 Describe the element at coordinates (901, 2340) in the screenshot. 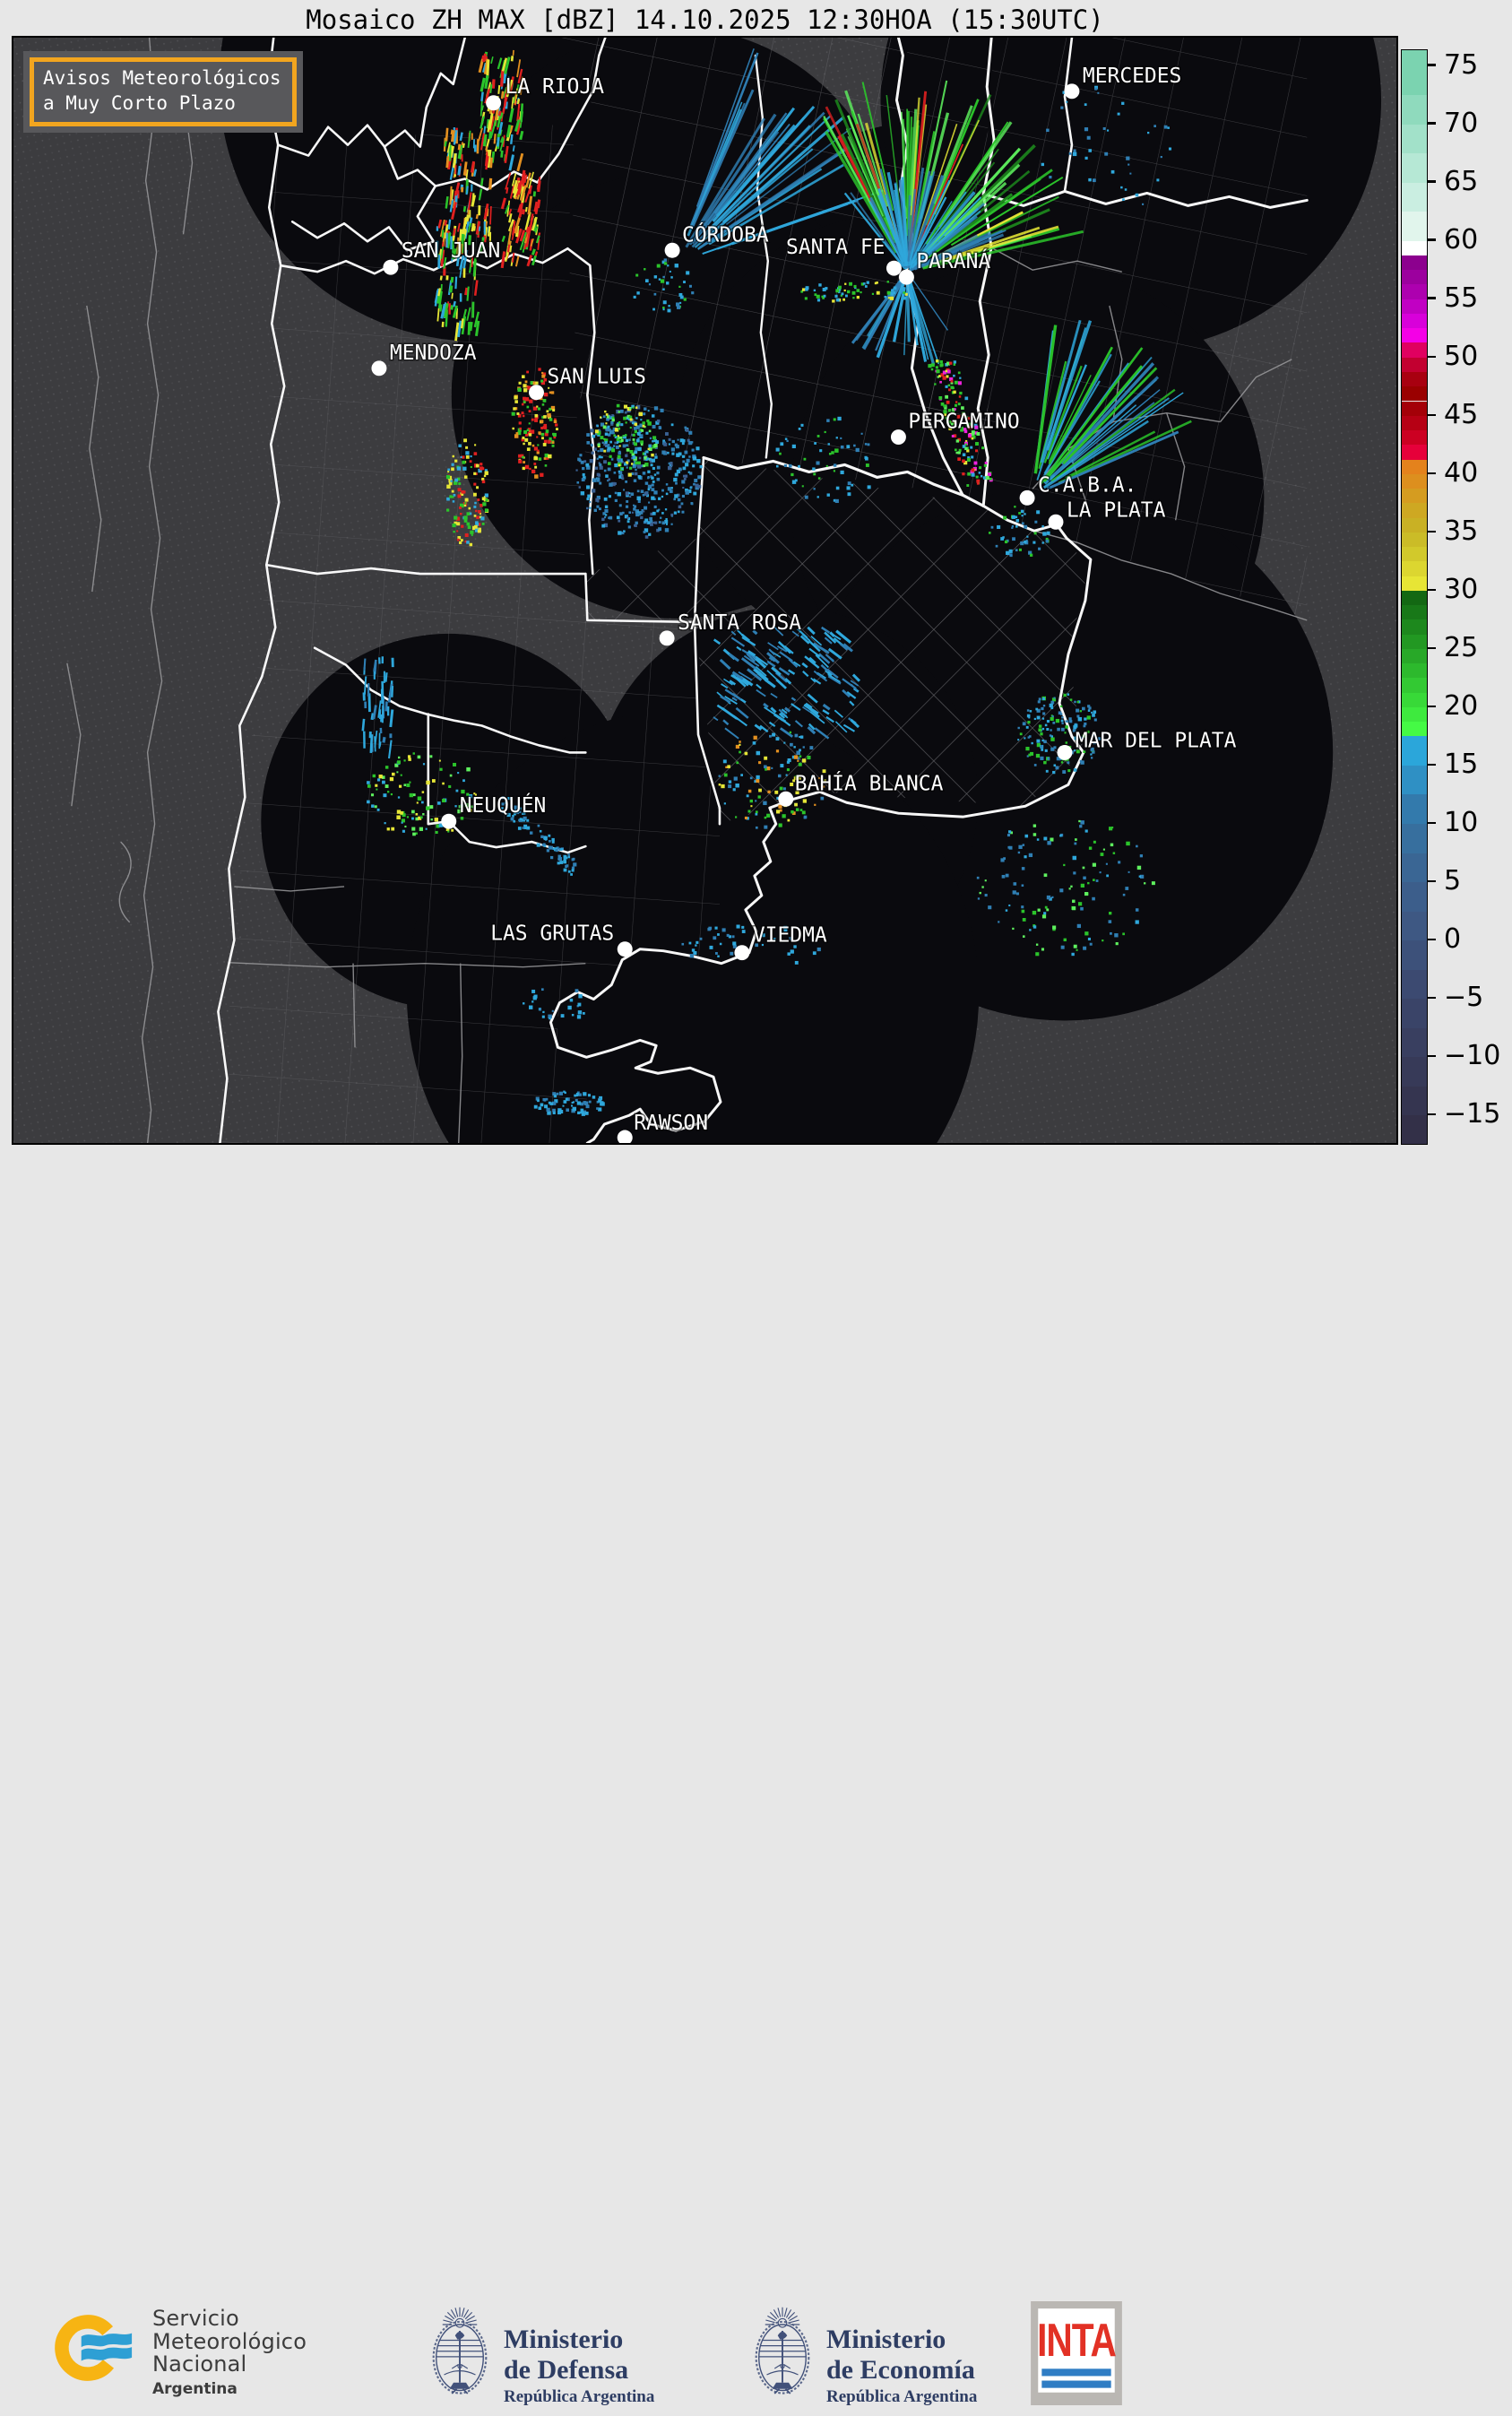

I see `economia-line1: Ministerio` at that location.